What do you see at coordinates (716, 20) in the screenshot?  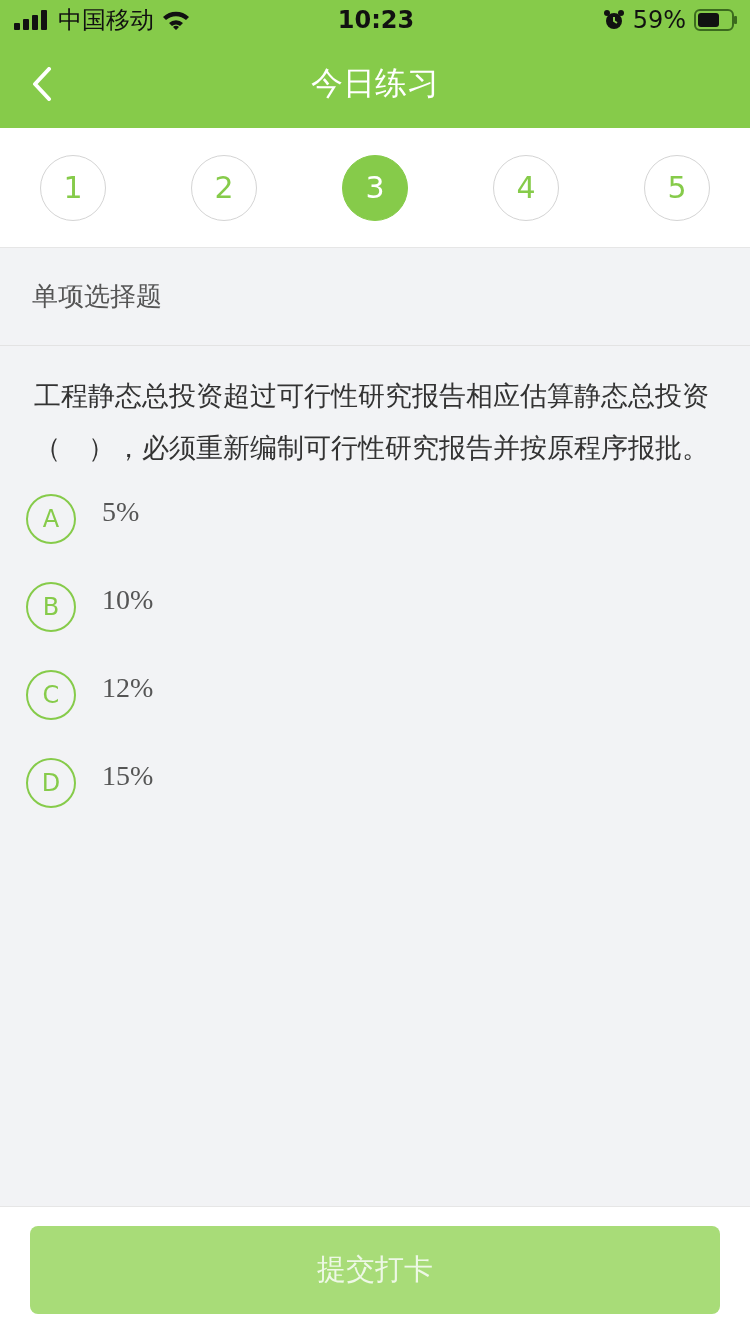 I see `battery-icon` at bounding box center [716, 20].